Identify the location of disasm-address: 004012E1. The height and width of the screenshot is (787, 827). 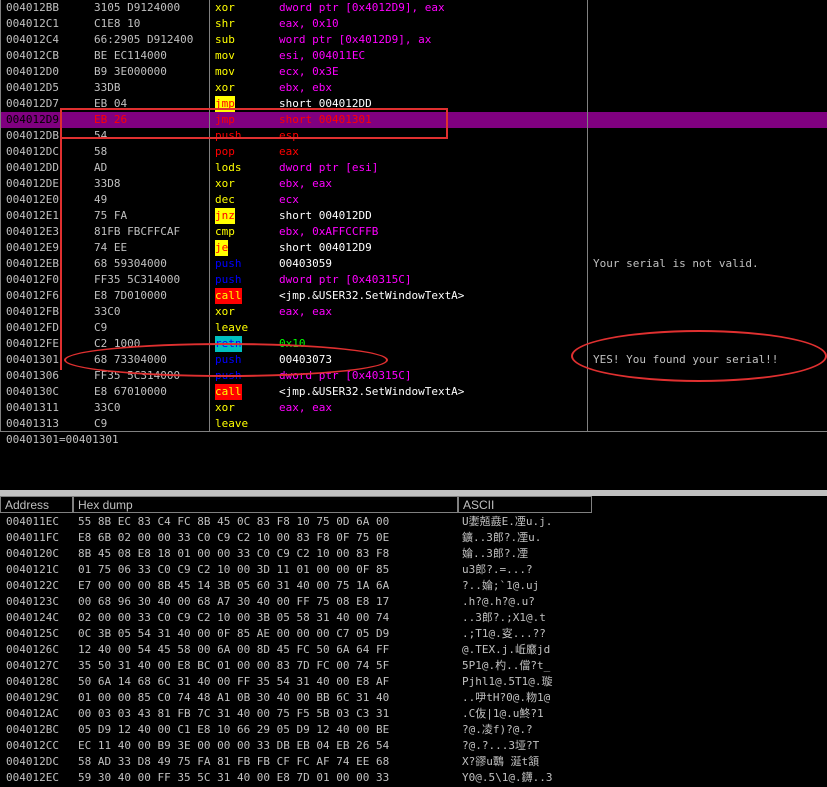
(32, 215).